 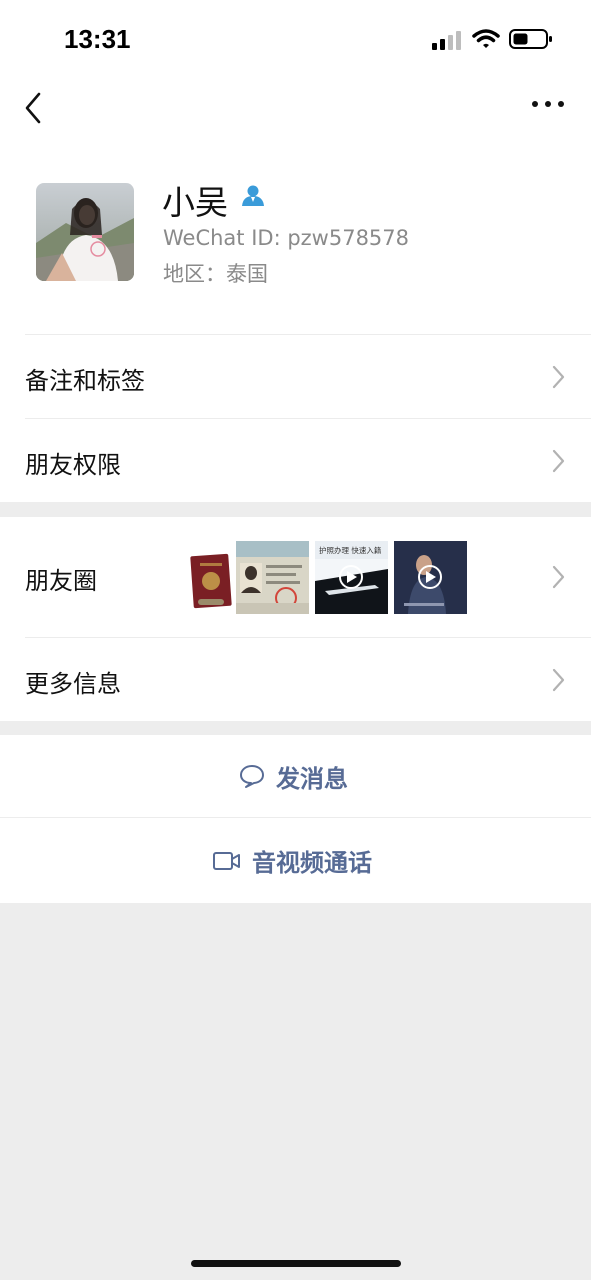 I want to click on video-call-button: 音视频通话, so click(x=295, y=860).